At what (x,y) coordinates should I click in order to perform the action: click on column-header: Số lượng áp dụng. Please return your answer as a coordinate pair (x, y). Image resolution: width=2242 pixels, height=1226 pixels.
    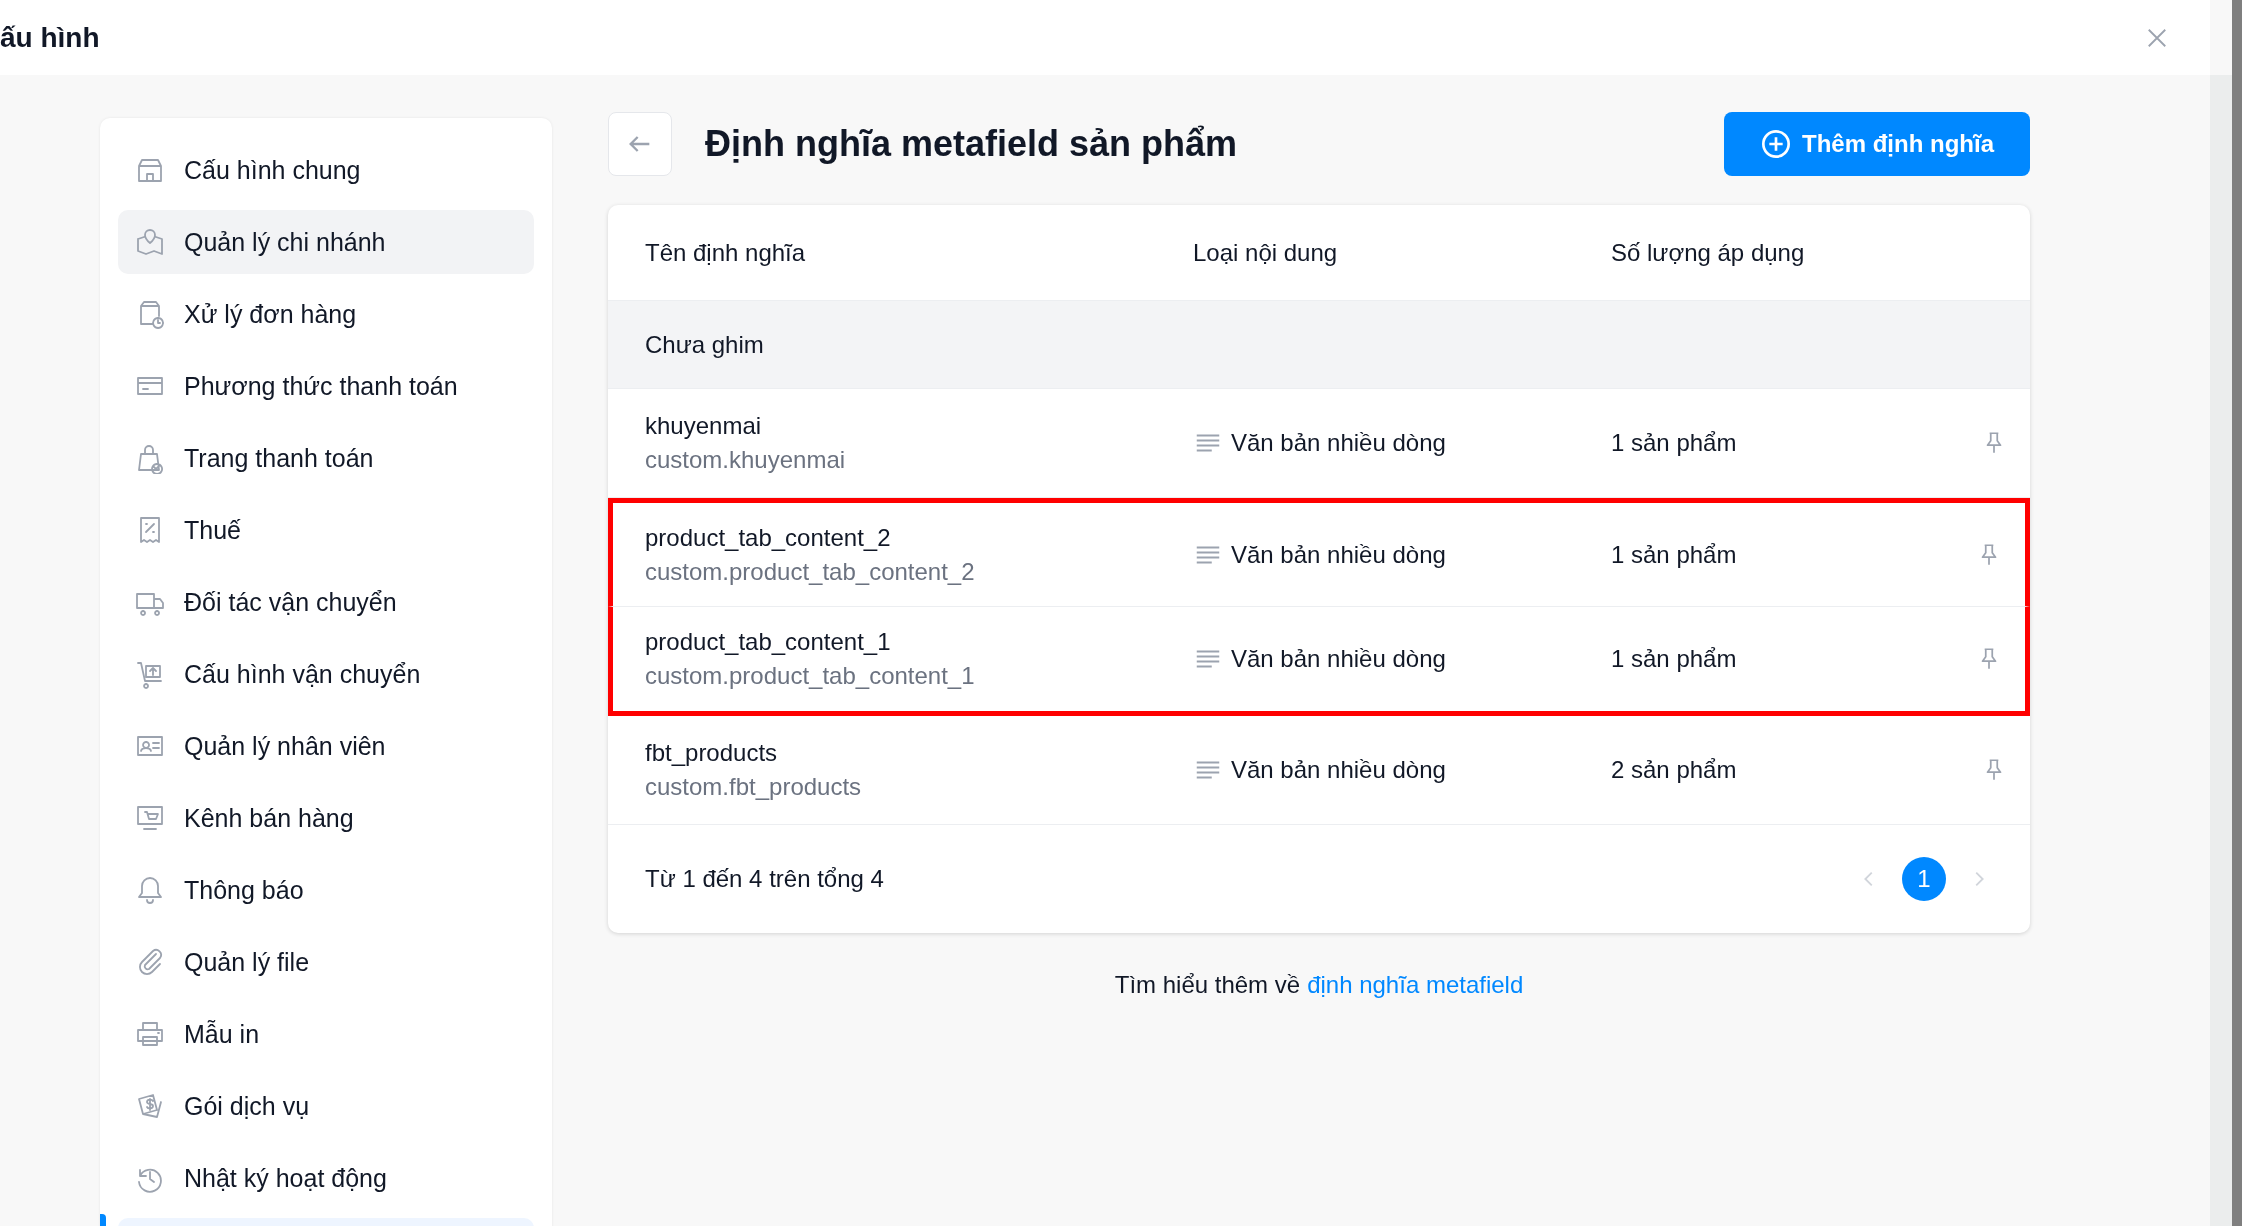
    Looking at the image, I should click on (1708, 252).